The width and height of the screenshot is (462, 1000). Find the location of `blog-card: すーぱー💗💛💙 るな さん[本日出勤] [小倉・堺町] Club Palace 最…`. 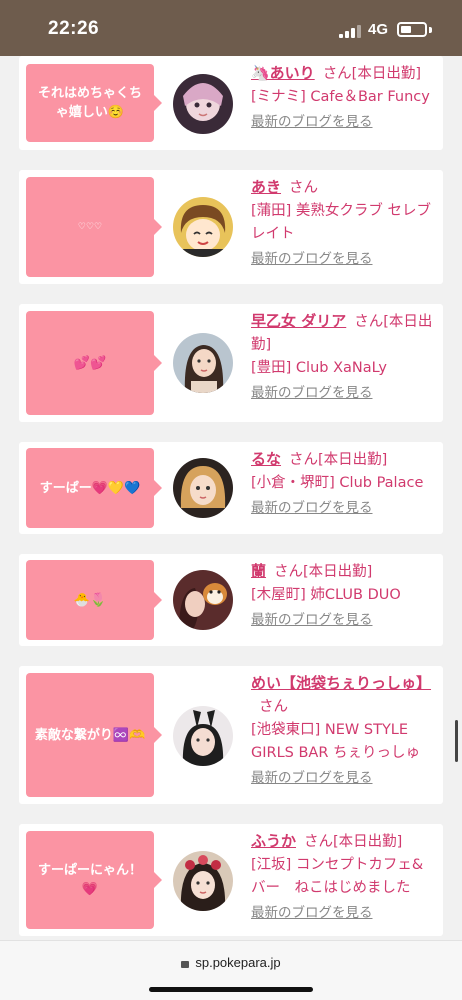

blog-card: すーぱー💗💛💙 るな さん[本日出勤] [小倉・堺町] Club Palace 最… is located at coordinates (231, 488).